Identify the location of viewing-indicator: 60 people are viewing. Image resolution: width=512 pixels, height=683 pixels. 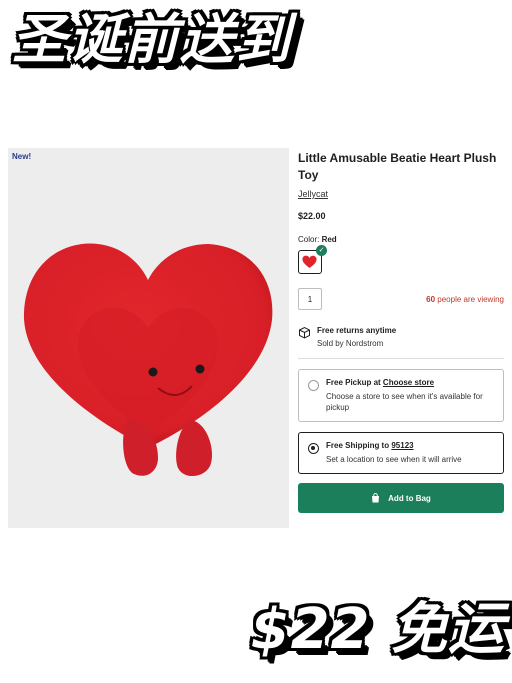
(465, 299).